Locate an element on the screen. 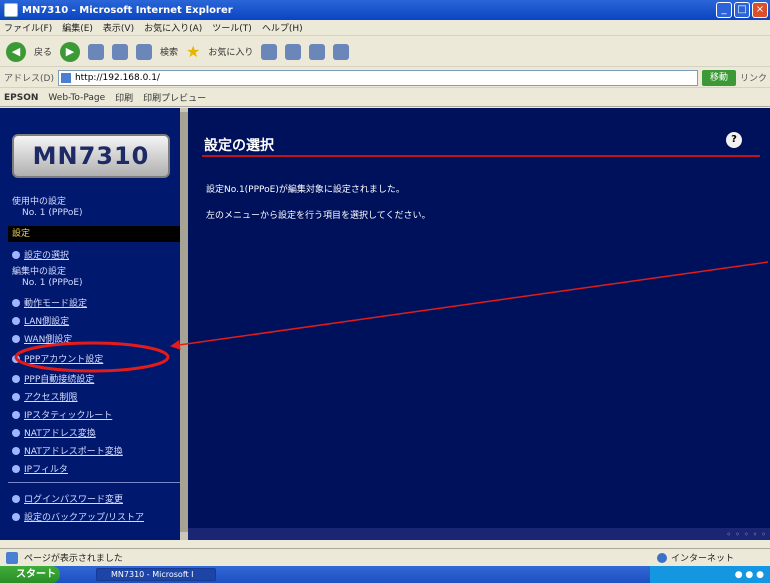  sidebar-item-login-password: ログインパスワード変更 is located at coordinates (67, 498).